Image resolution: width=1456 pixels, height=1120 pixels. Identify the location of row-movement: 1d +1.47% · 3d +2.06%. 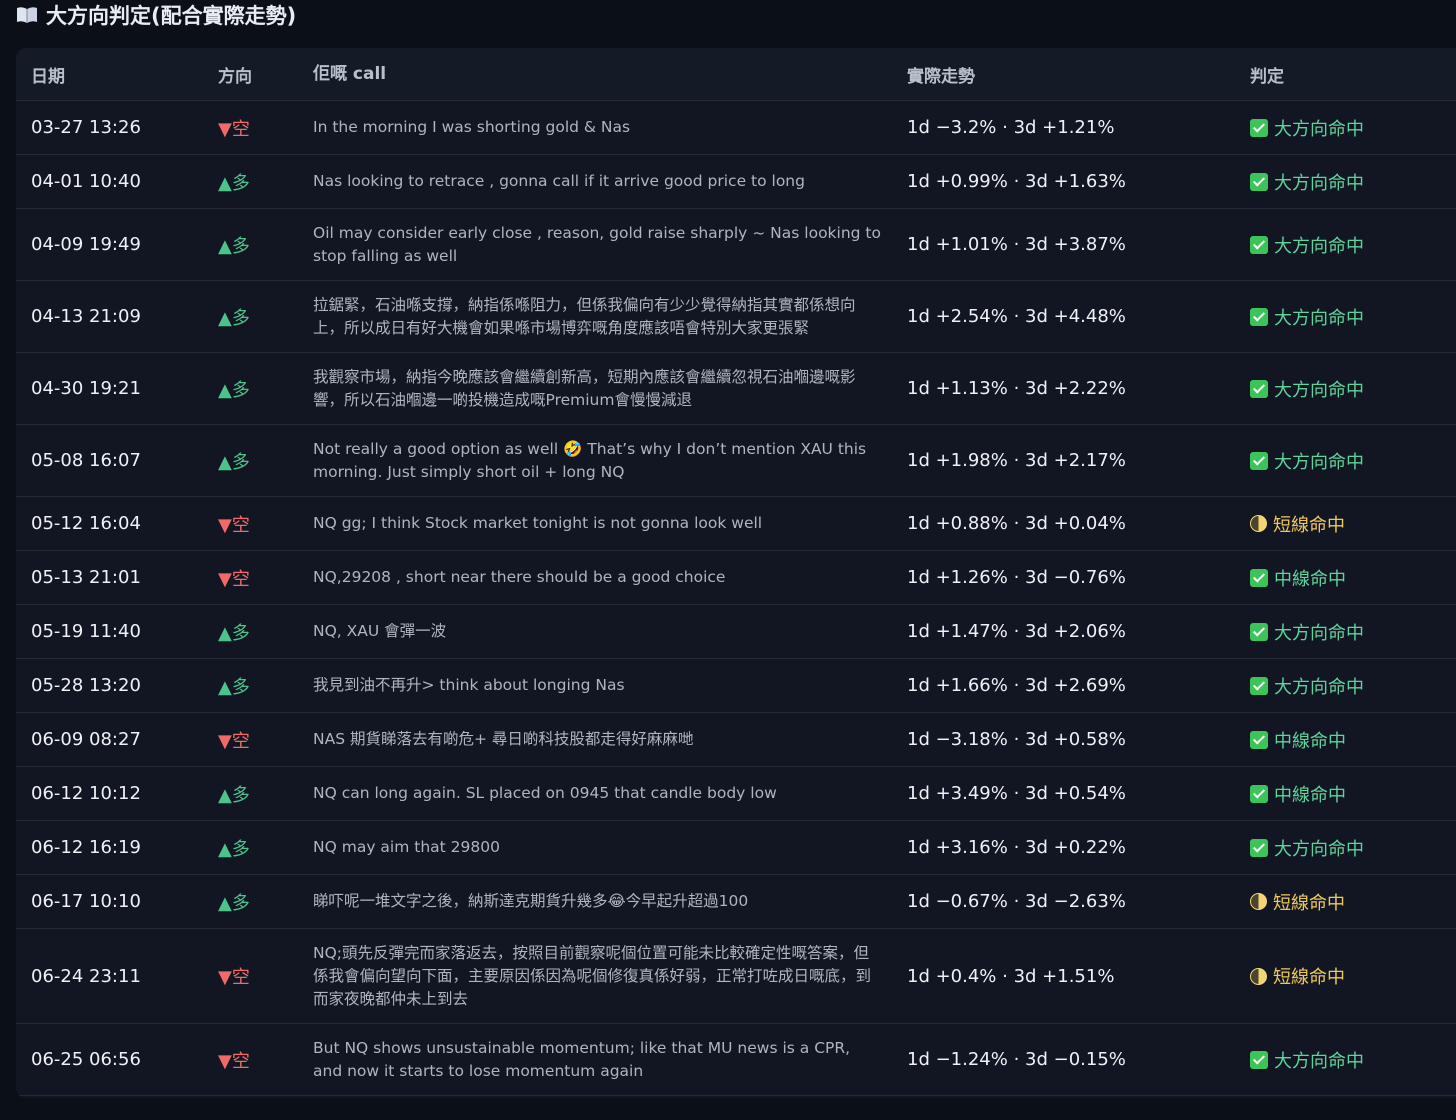
(1016, 631).